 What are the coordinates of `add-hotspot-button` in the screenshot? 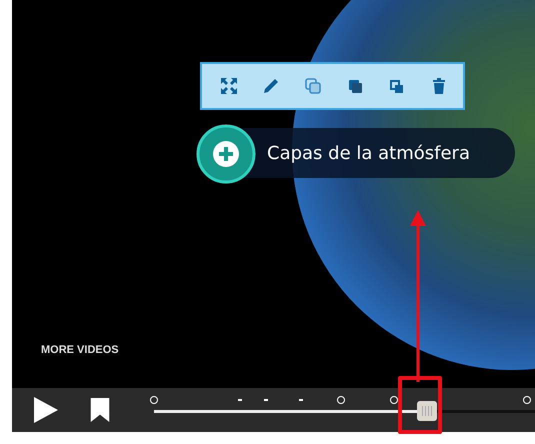 It's located at (226, 154).